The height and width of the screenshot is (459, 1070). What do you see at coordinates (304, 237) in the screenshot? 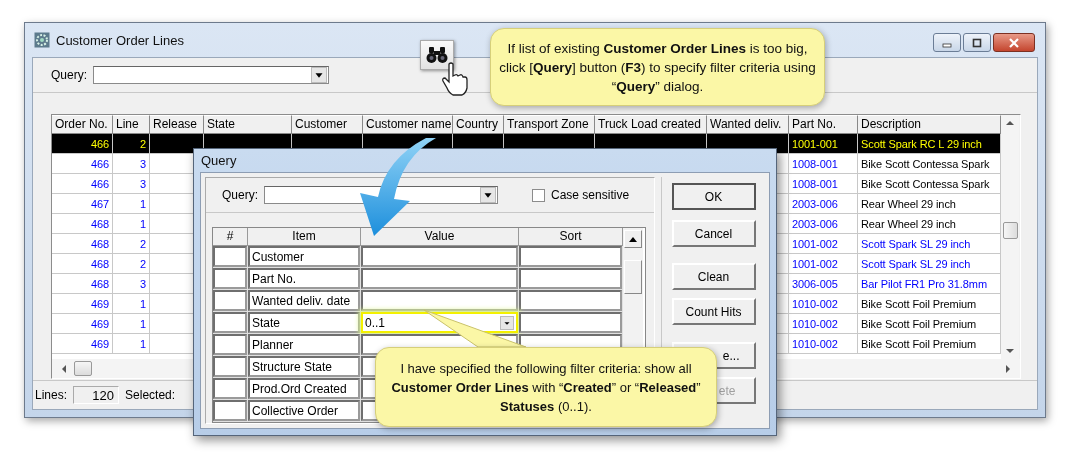
I see `column-header: Item` at bounding box center [304, 237].